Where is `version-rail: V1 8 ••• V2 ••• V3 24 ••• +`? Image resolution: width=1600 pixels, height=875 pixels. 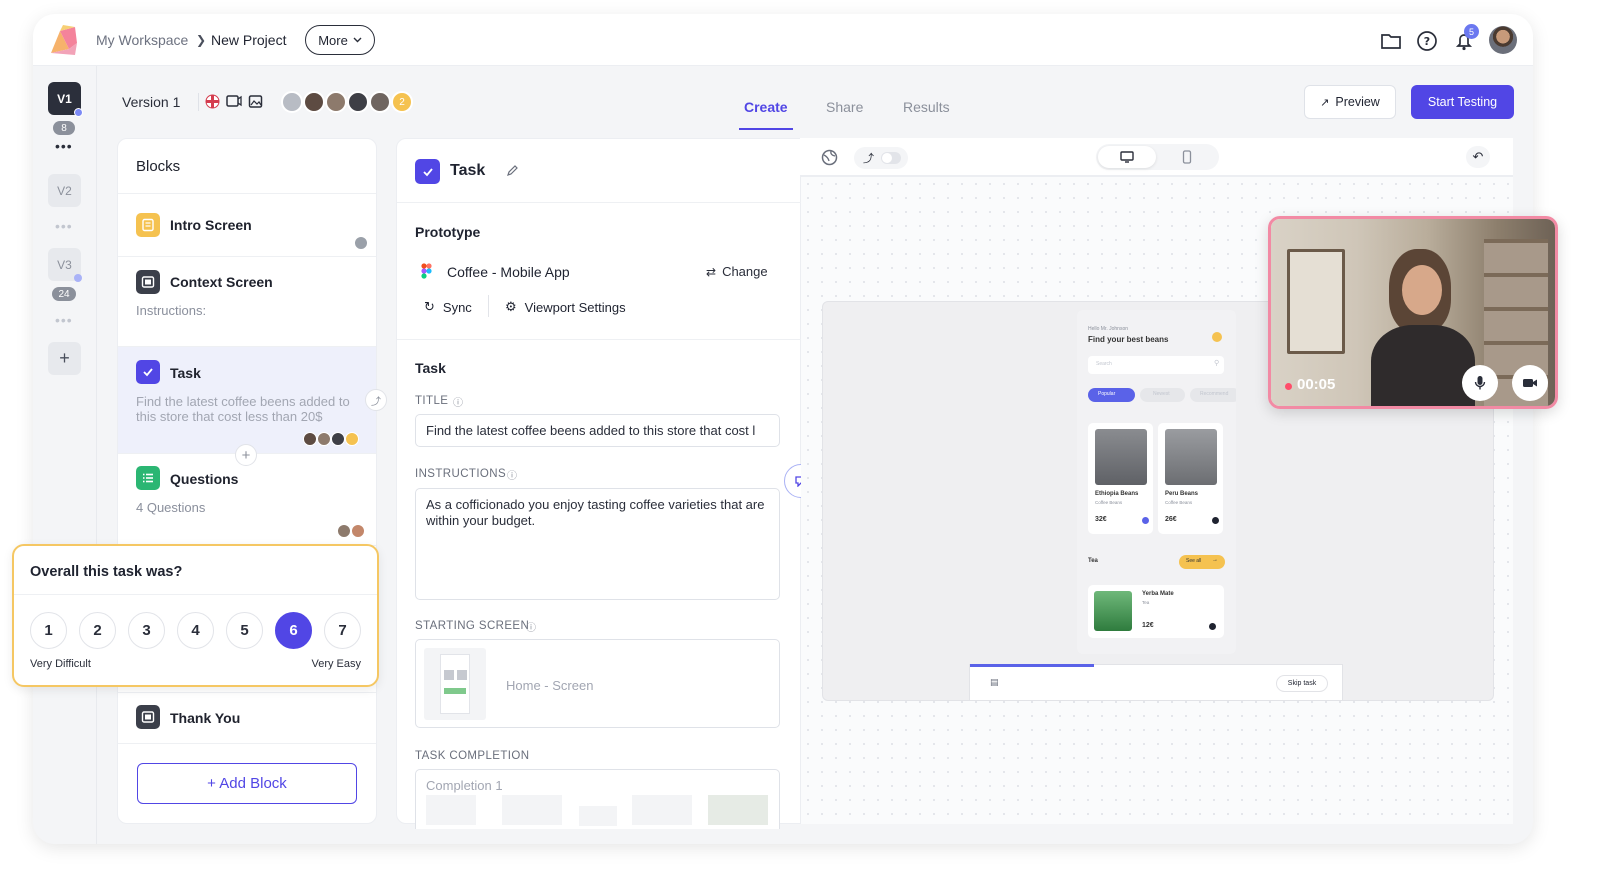
version-rail: V1 8 ••• V2 ••• V3 24 ••• + is located at coordinates (65, 455).